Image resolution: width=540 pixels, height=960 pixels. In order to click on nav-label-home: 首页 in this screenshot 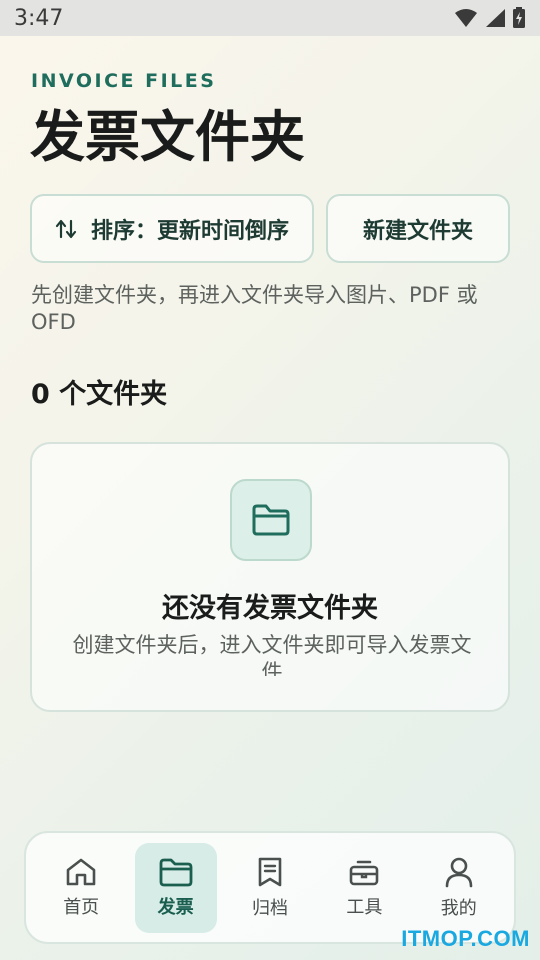, I will do `click(81, 907)`.